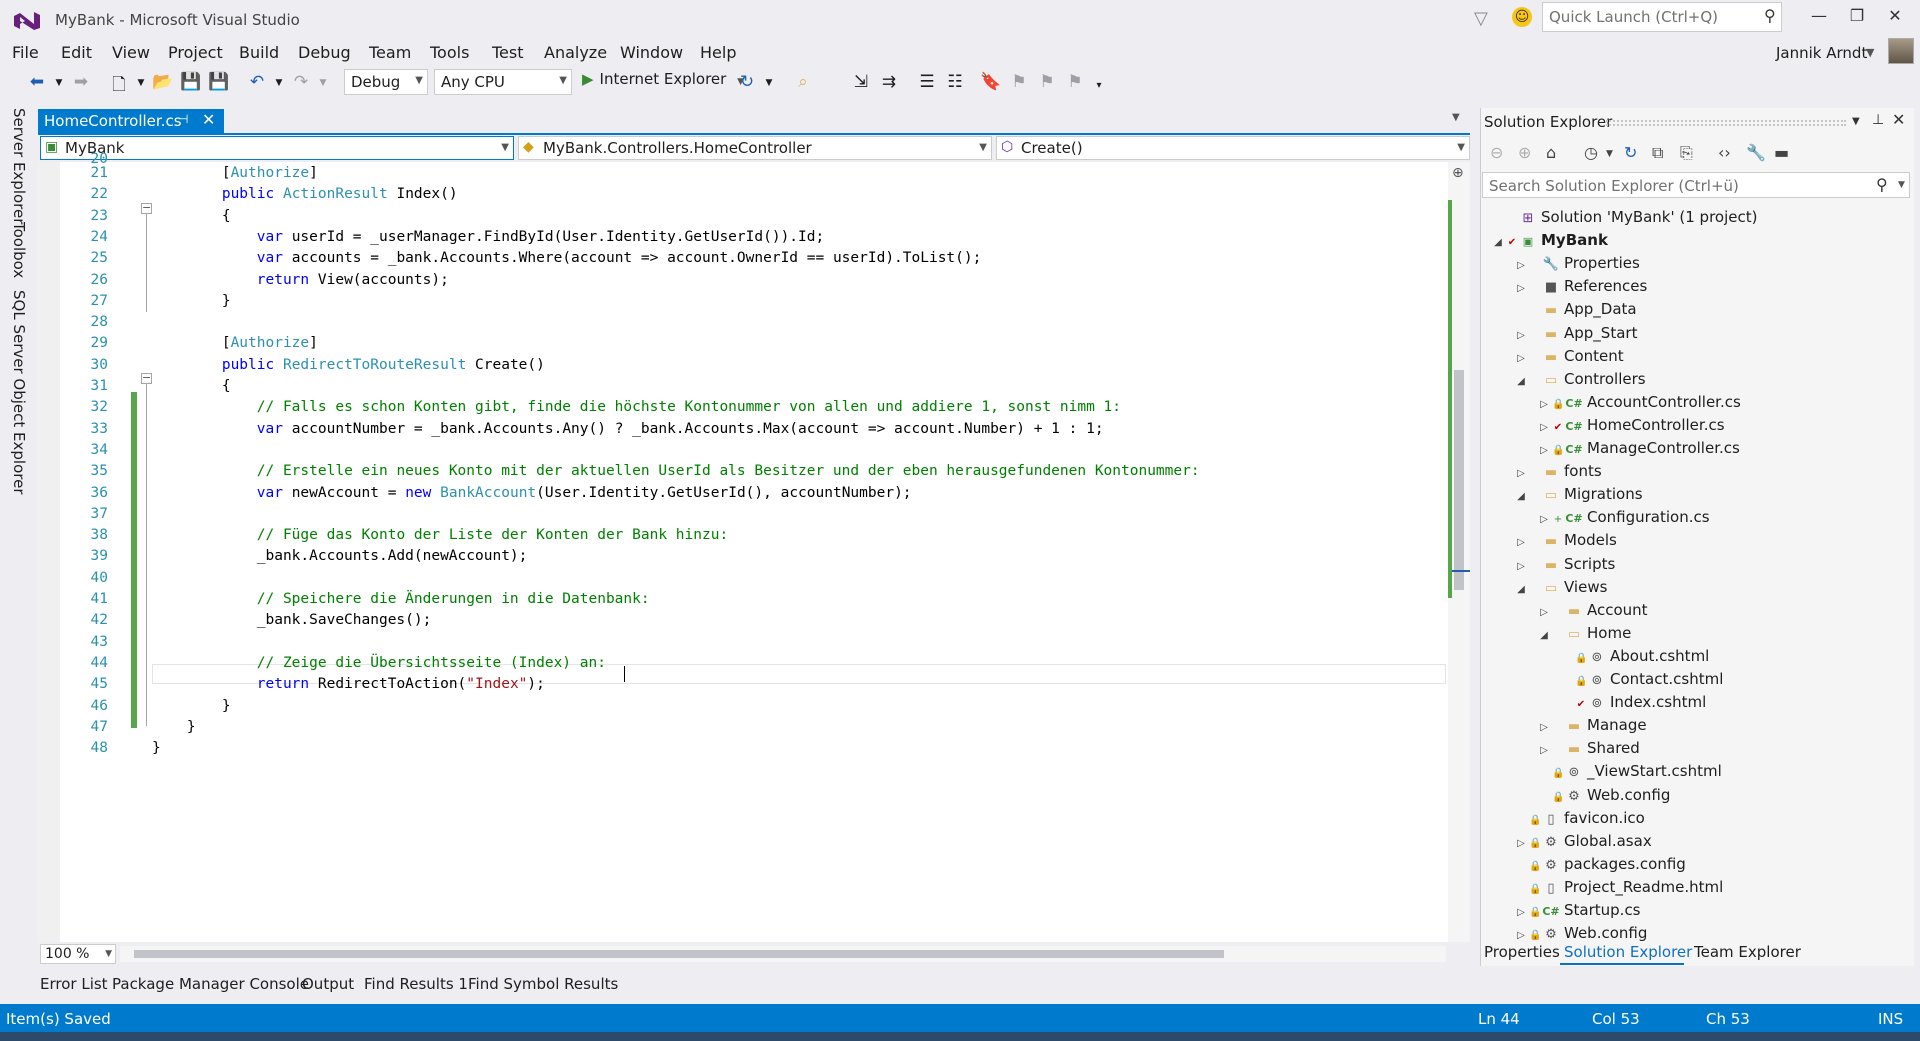 This screenshot has height=1041, width=1920. Describe the element at coordinates (1630, 152) in the screenshot. I see `sync-icon: ↻` at that location.